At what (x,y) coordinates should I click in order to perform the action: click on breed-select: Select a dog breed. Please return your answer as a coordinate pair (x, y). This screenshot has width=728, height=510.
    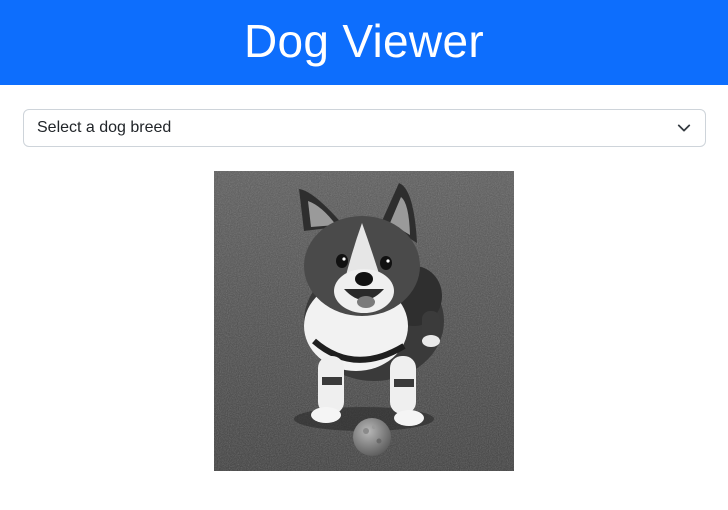
    Looking at the image, I should click on (364, 128).